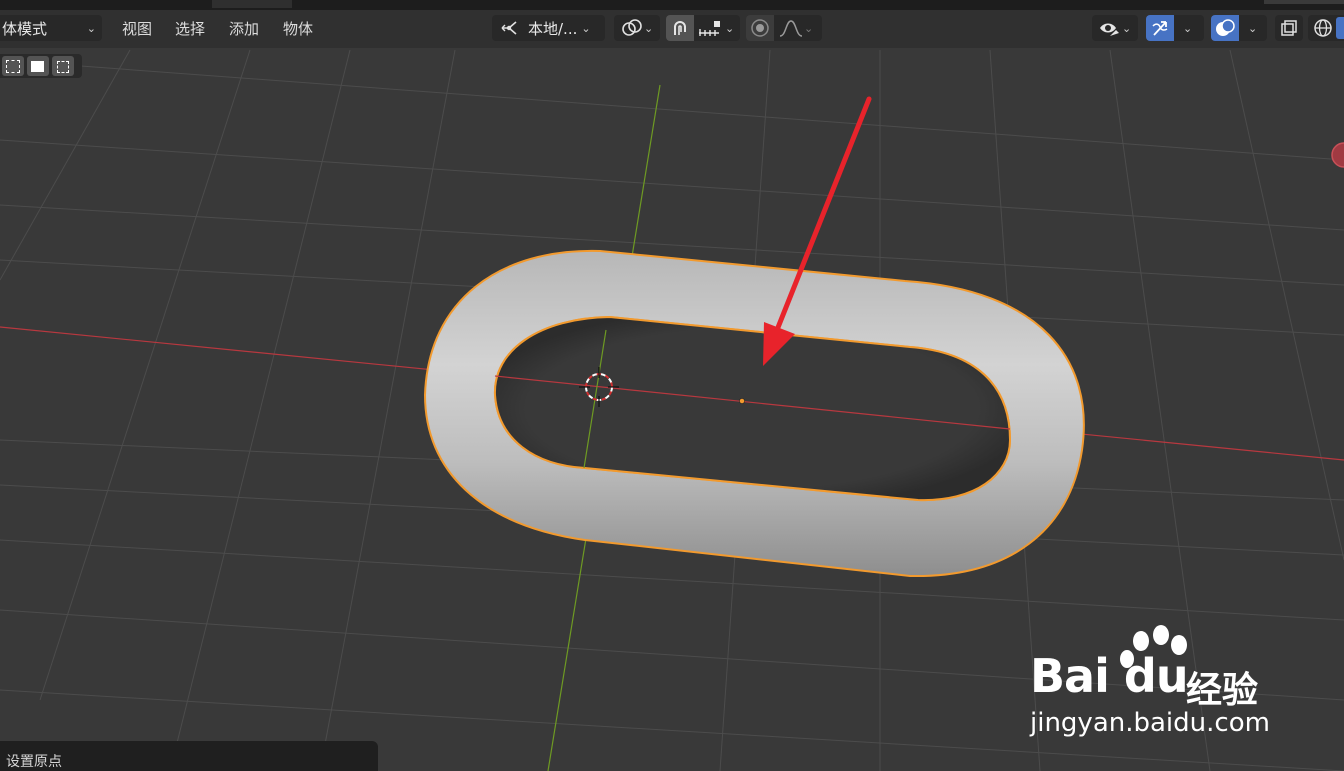 This screenshot has width=1344, height=771. I want to click on snap-icon, so click(680, 28).